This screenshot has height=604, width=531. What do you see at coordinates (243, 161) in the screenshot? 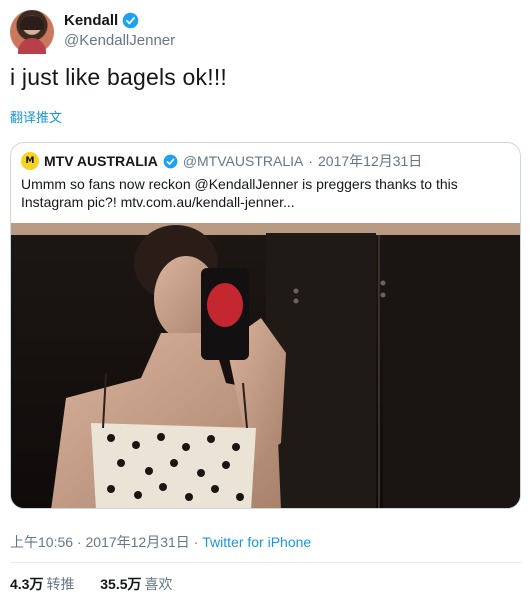
I see `quoted-author-handle: @MTVAUSTRALIA` at bounding box center [243, 161].